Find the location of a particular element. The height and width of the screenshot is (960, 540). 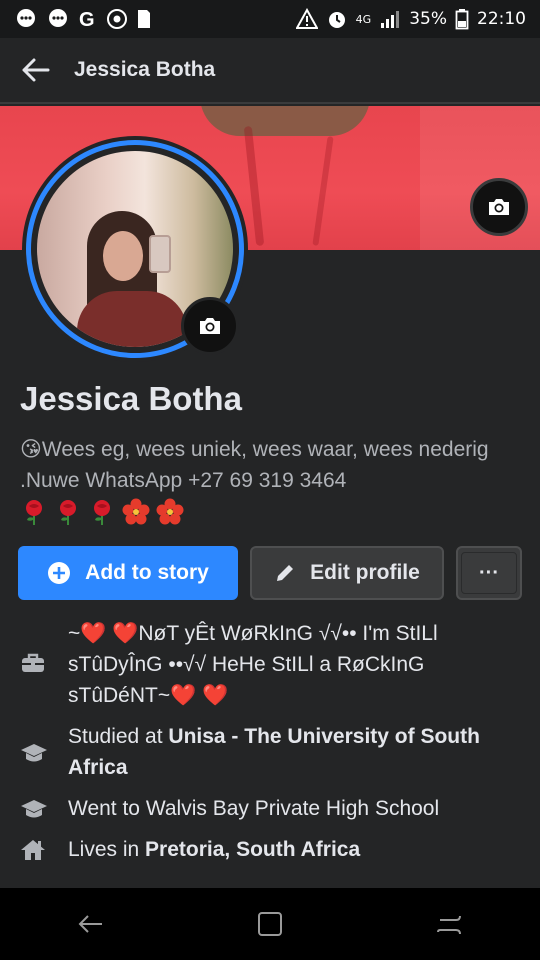

plus-circle-icon is located at coordinates (59, 573).